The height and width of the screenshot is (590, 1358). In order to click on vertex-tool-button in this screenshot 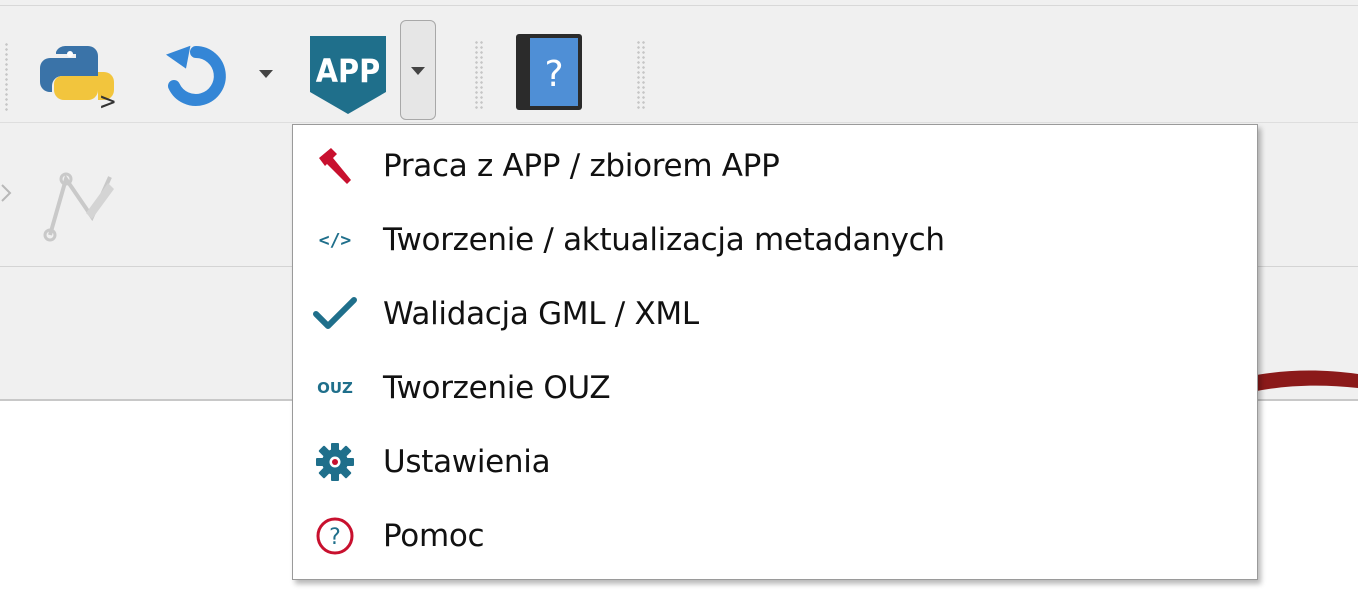, I will do `click(80, 205)`.